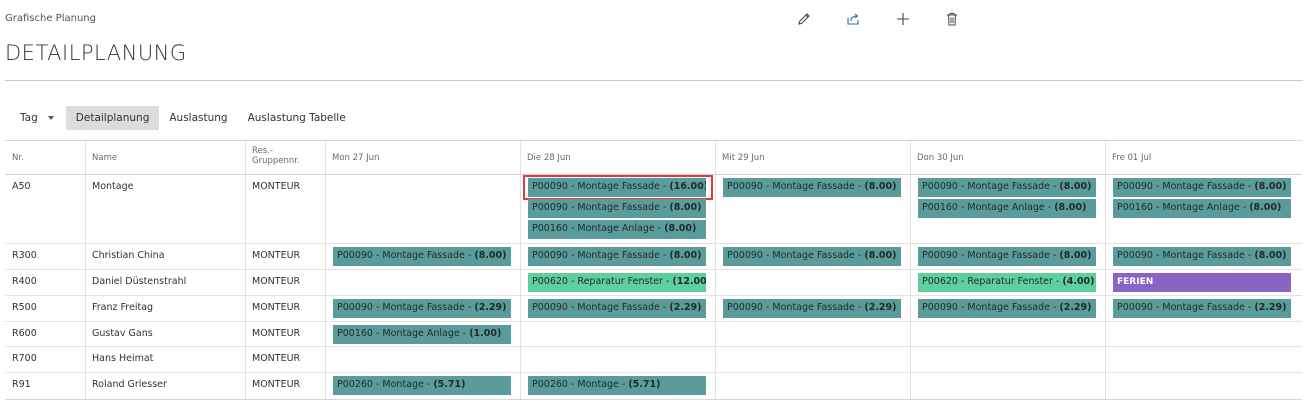  Describe the element at coordinates (112, 118) in the screenshot. I see `tab-detailplanung: Detailplanung` at that location.